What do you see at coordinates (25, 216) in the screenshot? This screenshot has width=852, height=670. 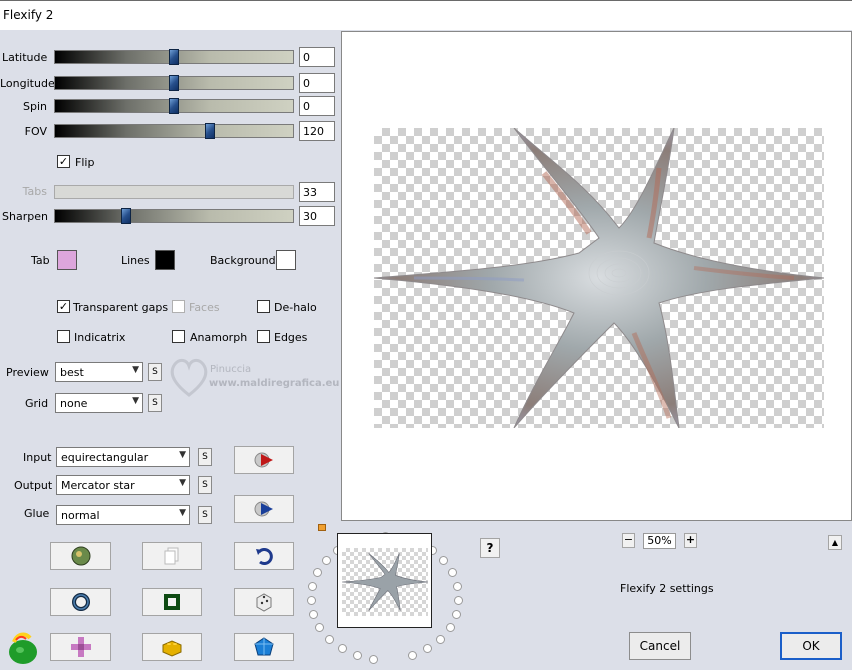 I see `sharpen-label: Sharpen` at bounding box center [25, 216].